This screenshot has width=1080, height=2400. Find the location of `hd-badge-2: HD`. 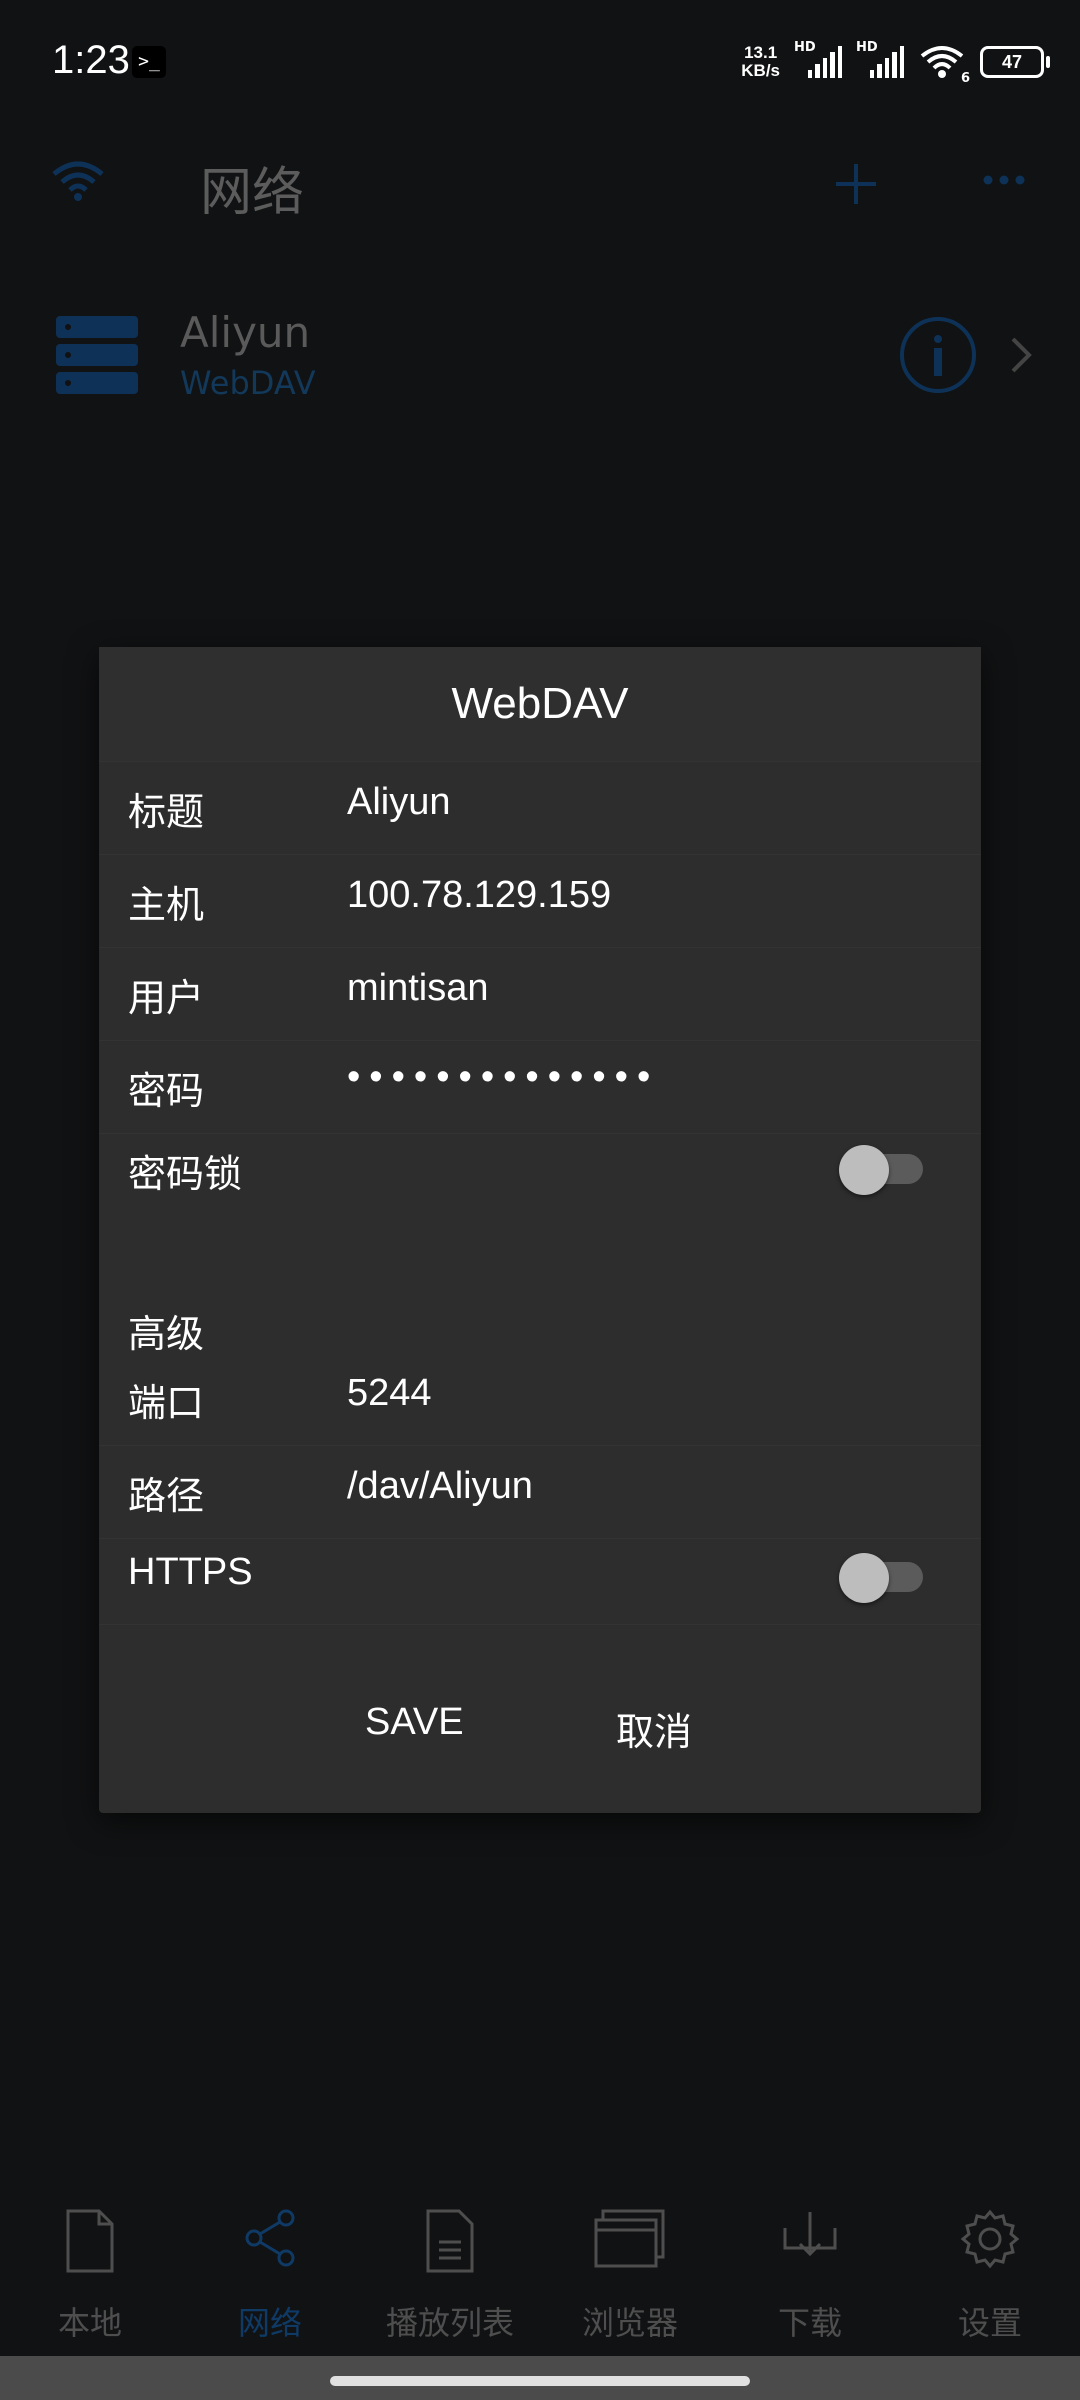

hd-badge-2: HD is located at coordinates (867, 47).